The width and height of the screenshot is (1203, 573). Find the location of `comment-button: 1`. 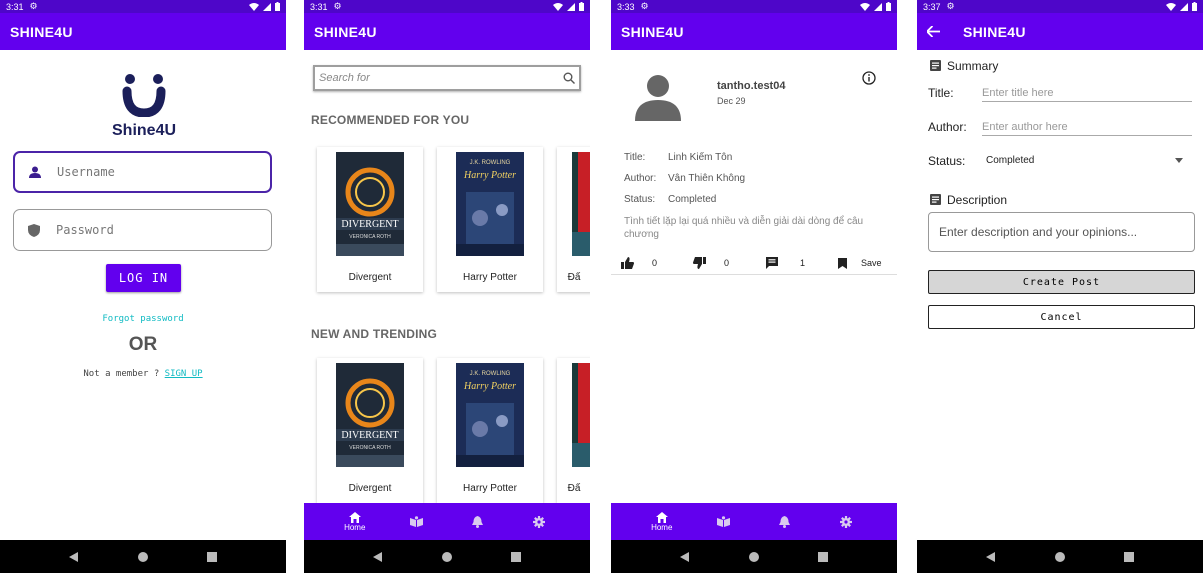

comment-button: 1 is located at coordinates (785, 263).